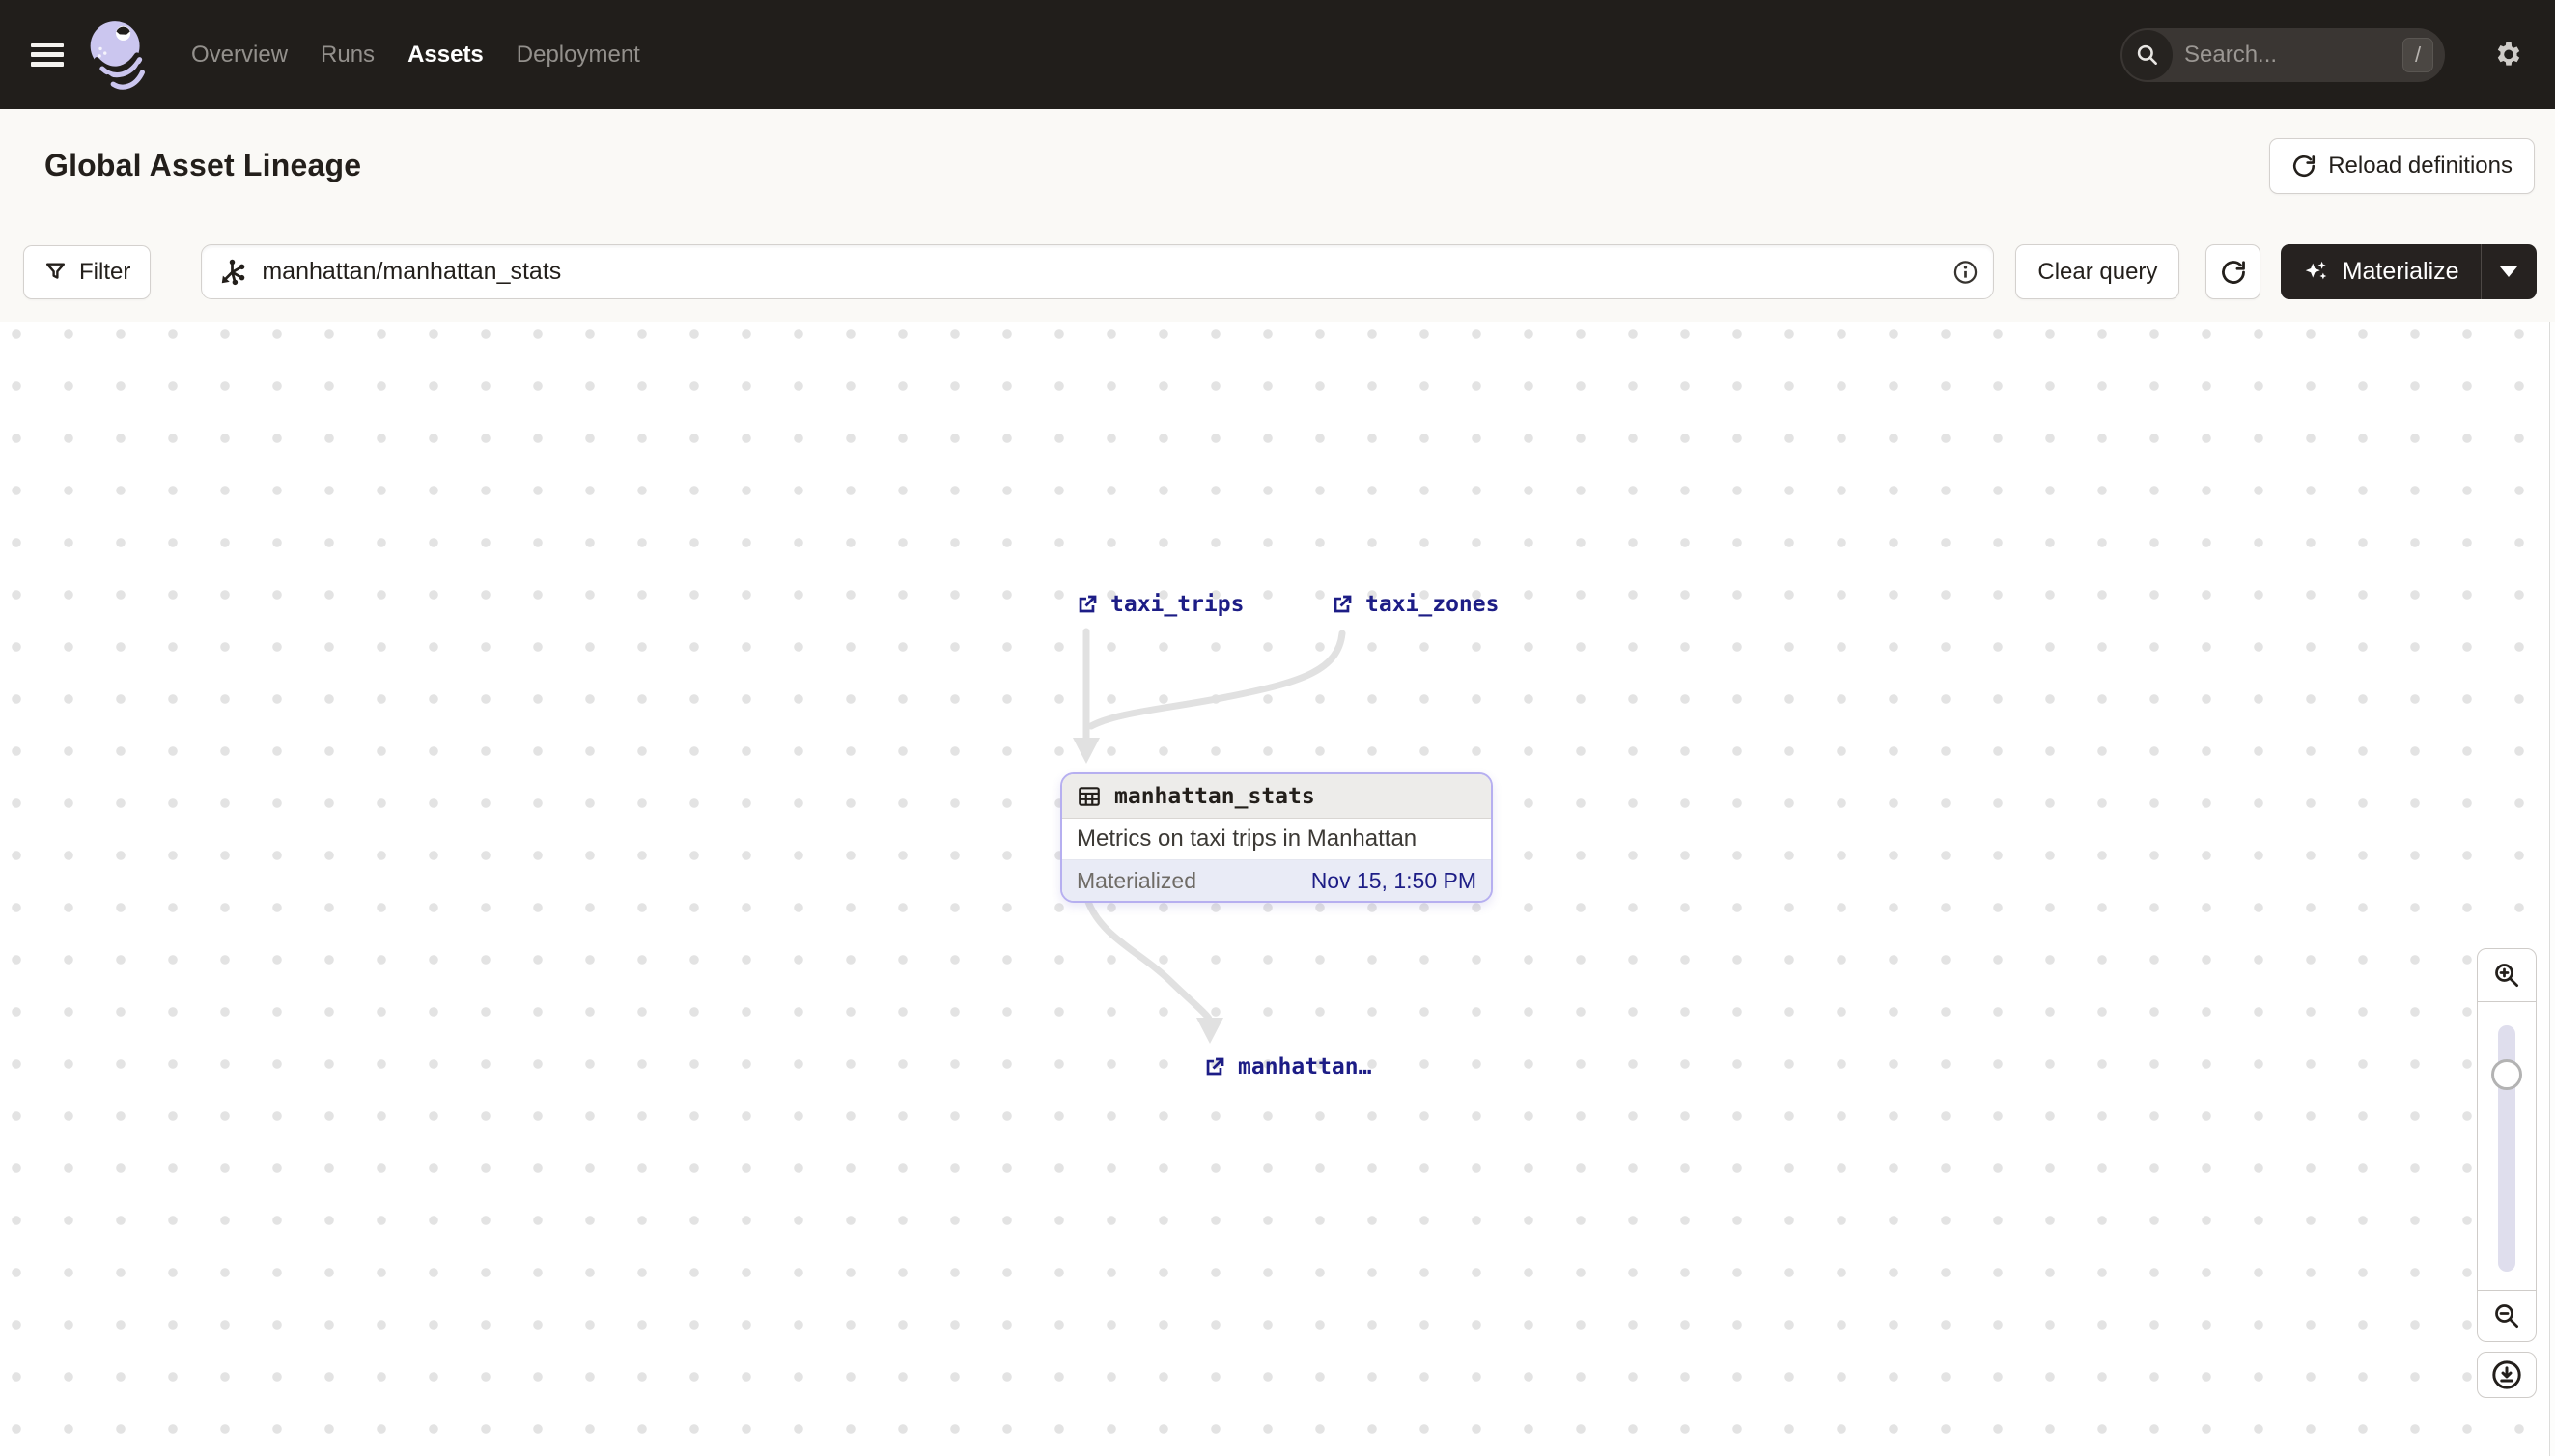 Image resolution: width=2555 pixels, height=1456 pixels. I want to click on scrollbar-gutter, so click(2552, 889).